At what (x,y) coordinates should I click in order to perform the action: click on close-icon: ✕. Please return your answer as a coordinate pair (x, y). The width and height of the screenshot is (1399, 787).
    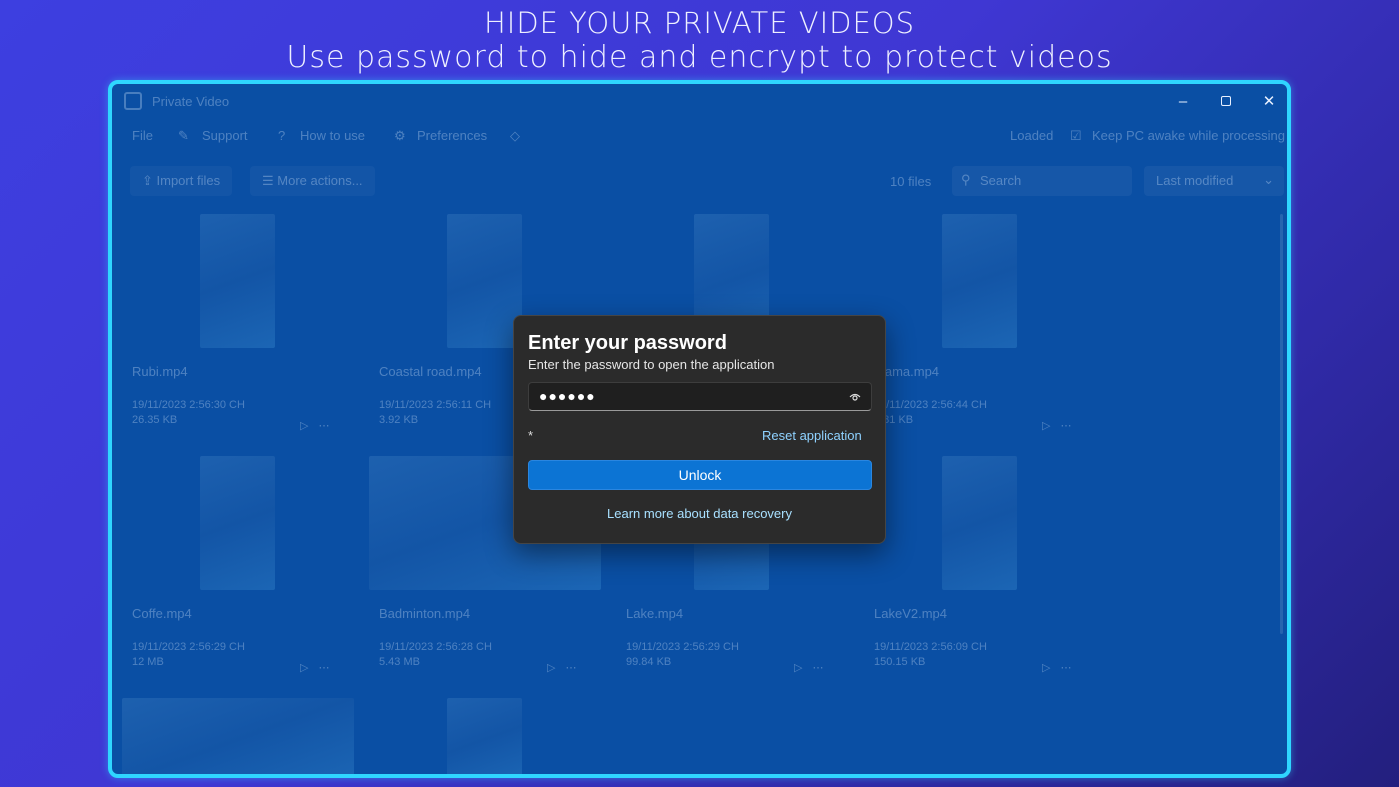
    Looking at the image, I should click on (1269, 101).